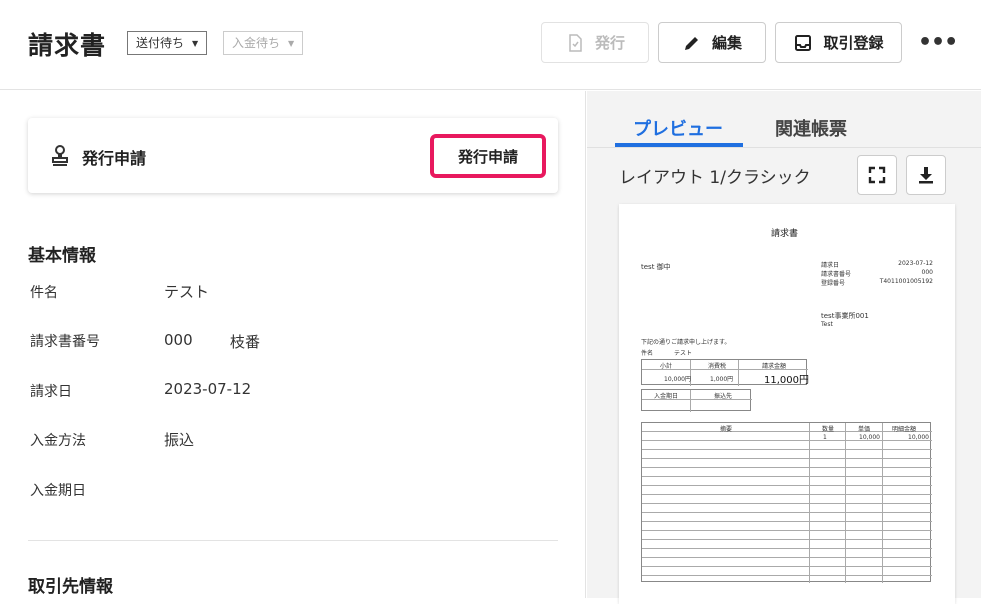  I want to click on doc-issuer-sub: Test, so click(827, 324).